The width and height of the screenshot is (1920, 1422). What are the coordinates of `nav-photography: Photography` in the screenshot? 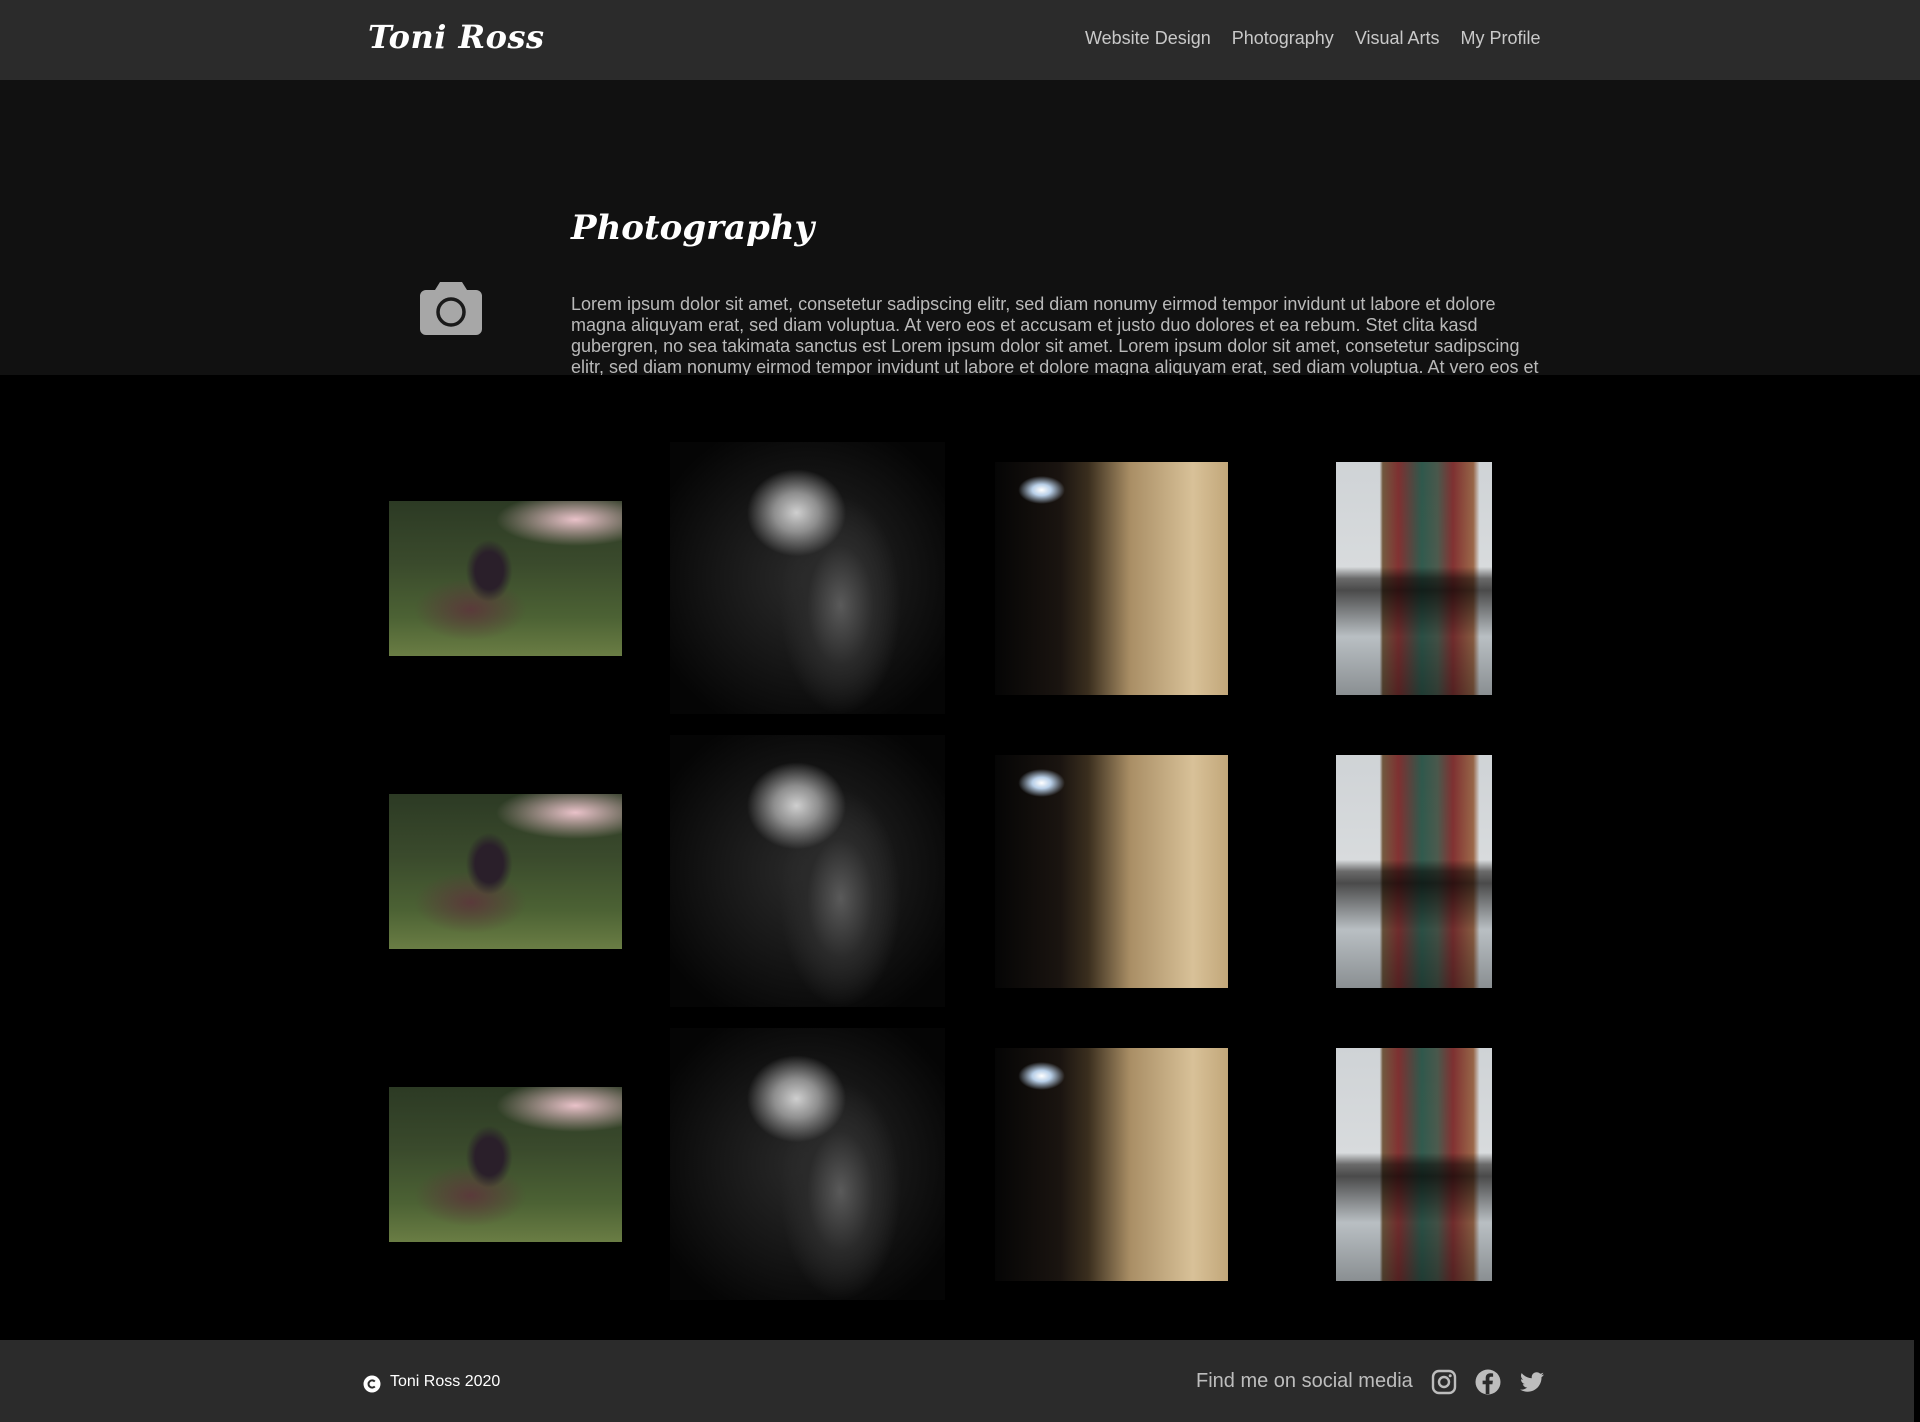 It's located at (1283, 38).